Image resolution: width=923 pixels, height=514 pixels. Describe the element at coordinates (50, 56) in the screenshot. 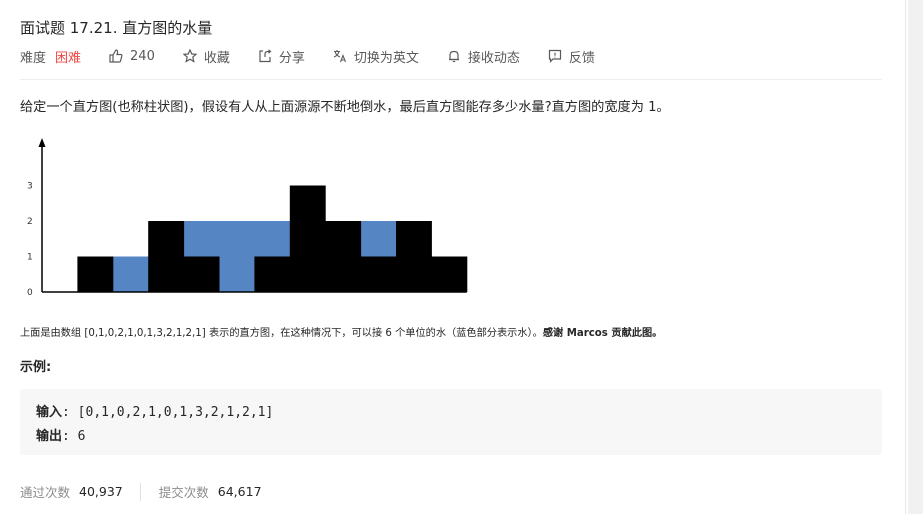

I see `difficulty: 难度 困难` at that location.